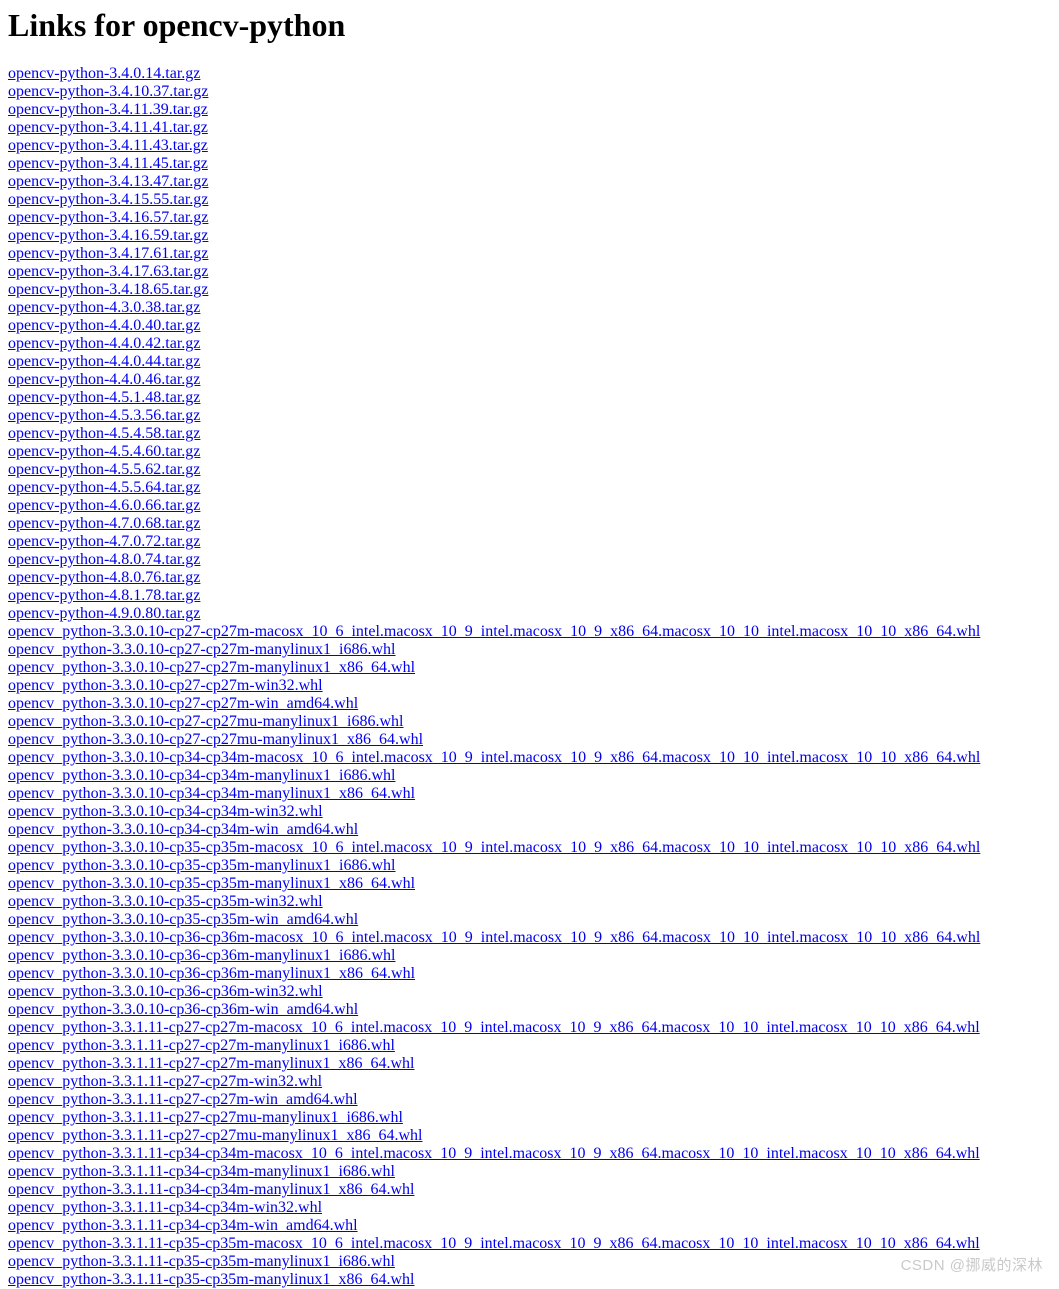 The width and height of the screenshot is (1059, 1289). I want to click on page-title: Links for opencv-python, so click(177, 25).